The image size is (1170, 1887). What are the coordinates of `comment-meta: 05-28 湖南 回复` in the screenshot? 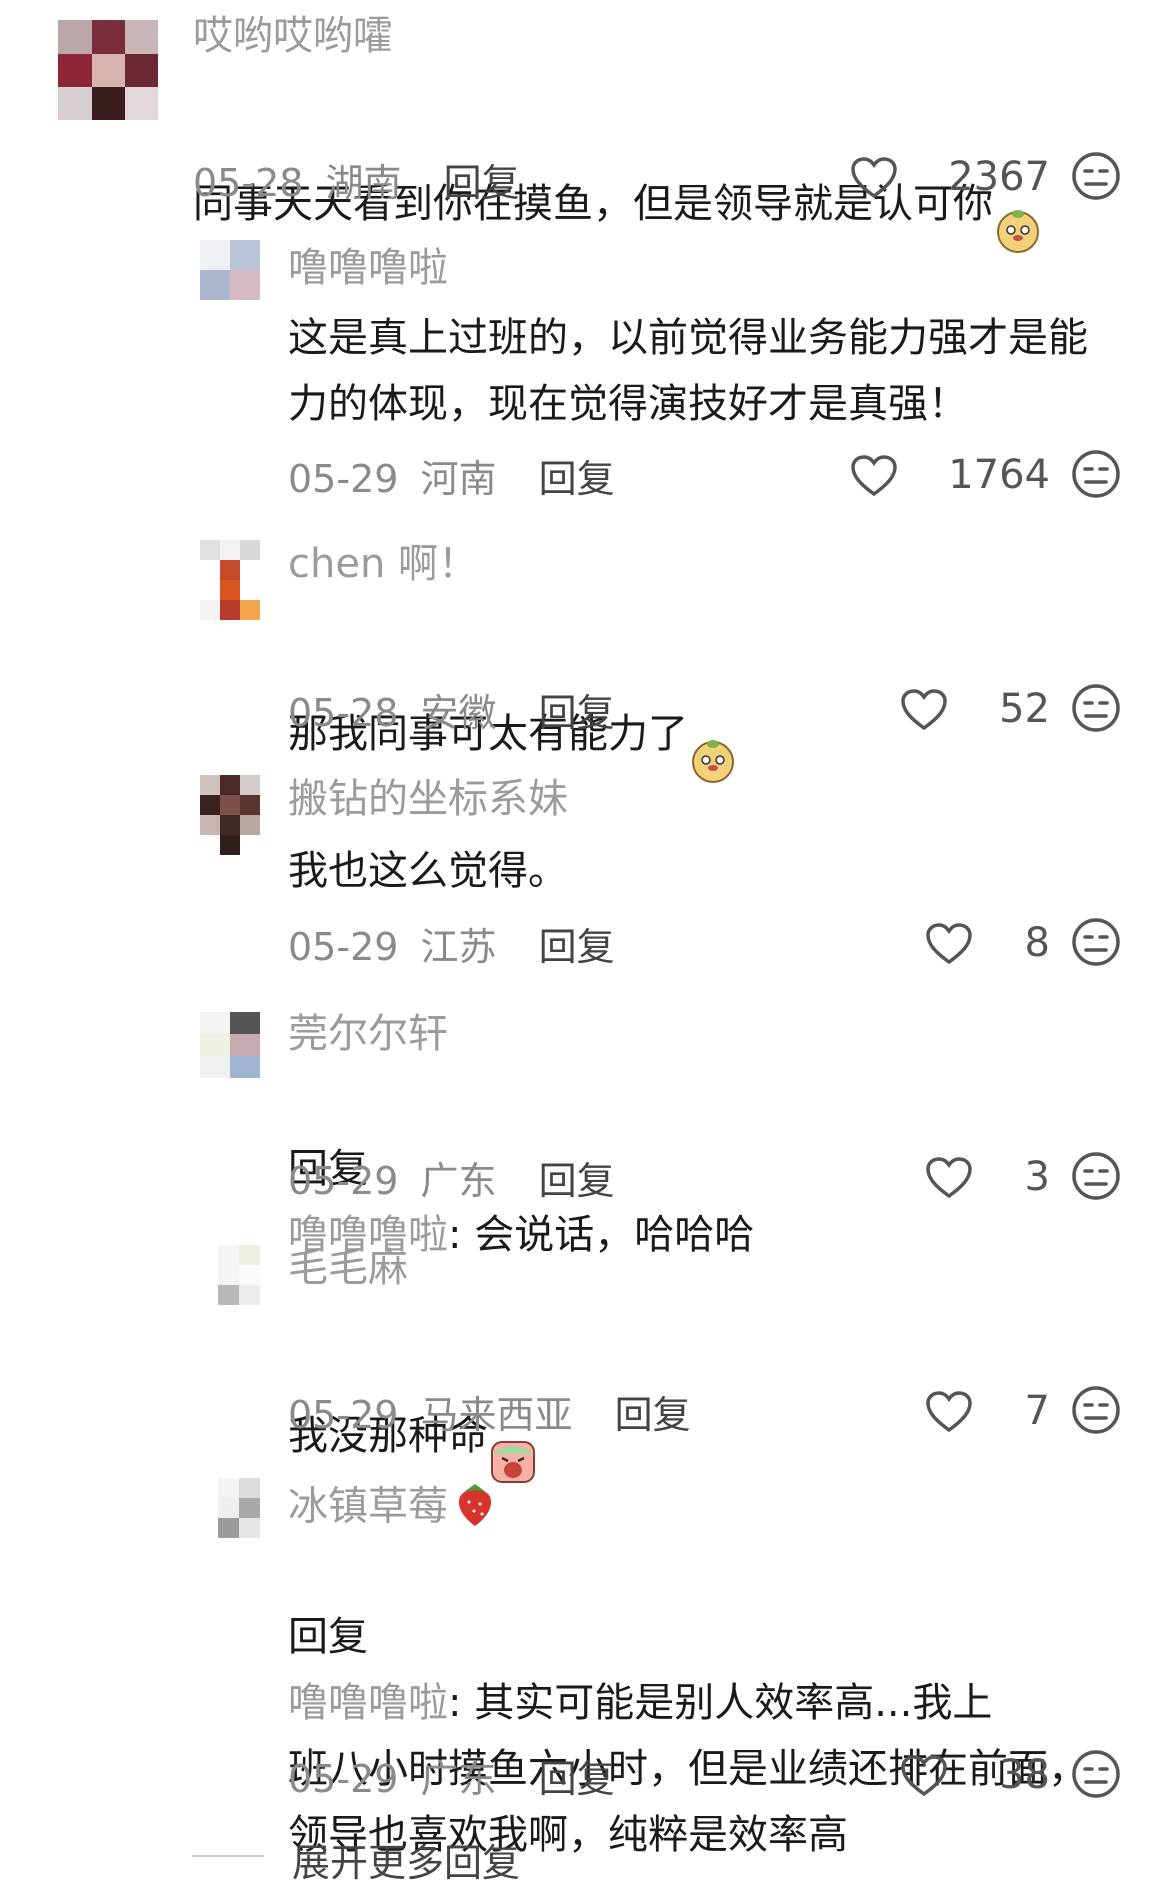 It's located at (356, 179).